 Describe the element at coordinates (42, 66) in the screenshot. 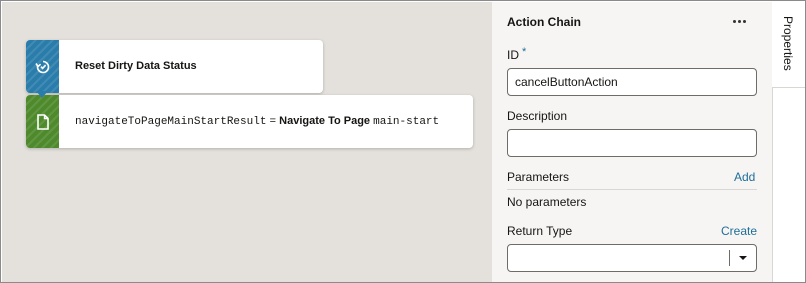

I see `reset-icon` at that location.